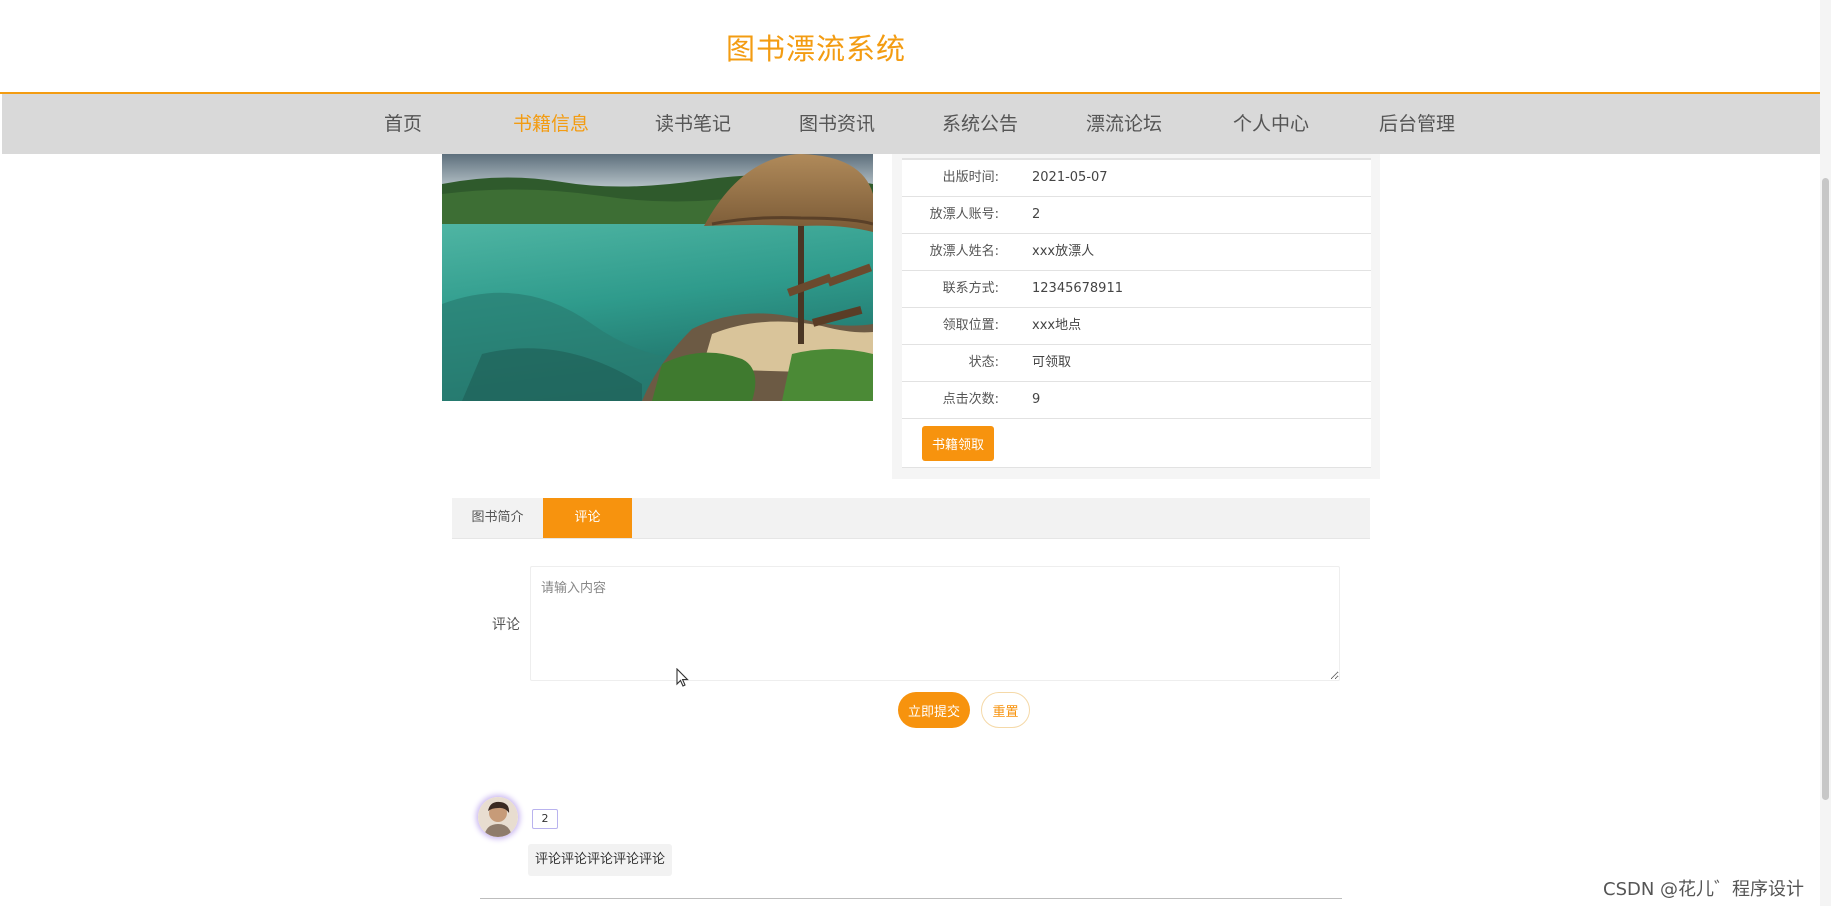  I want to click on nav-item-admin: 后台管理, so click(1417, 124).